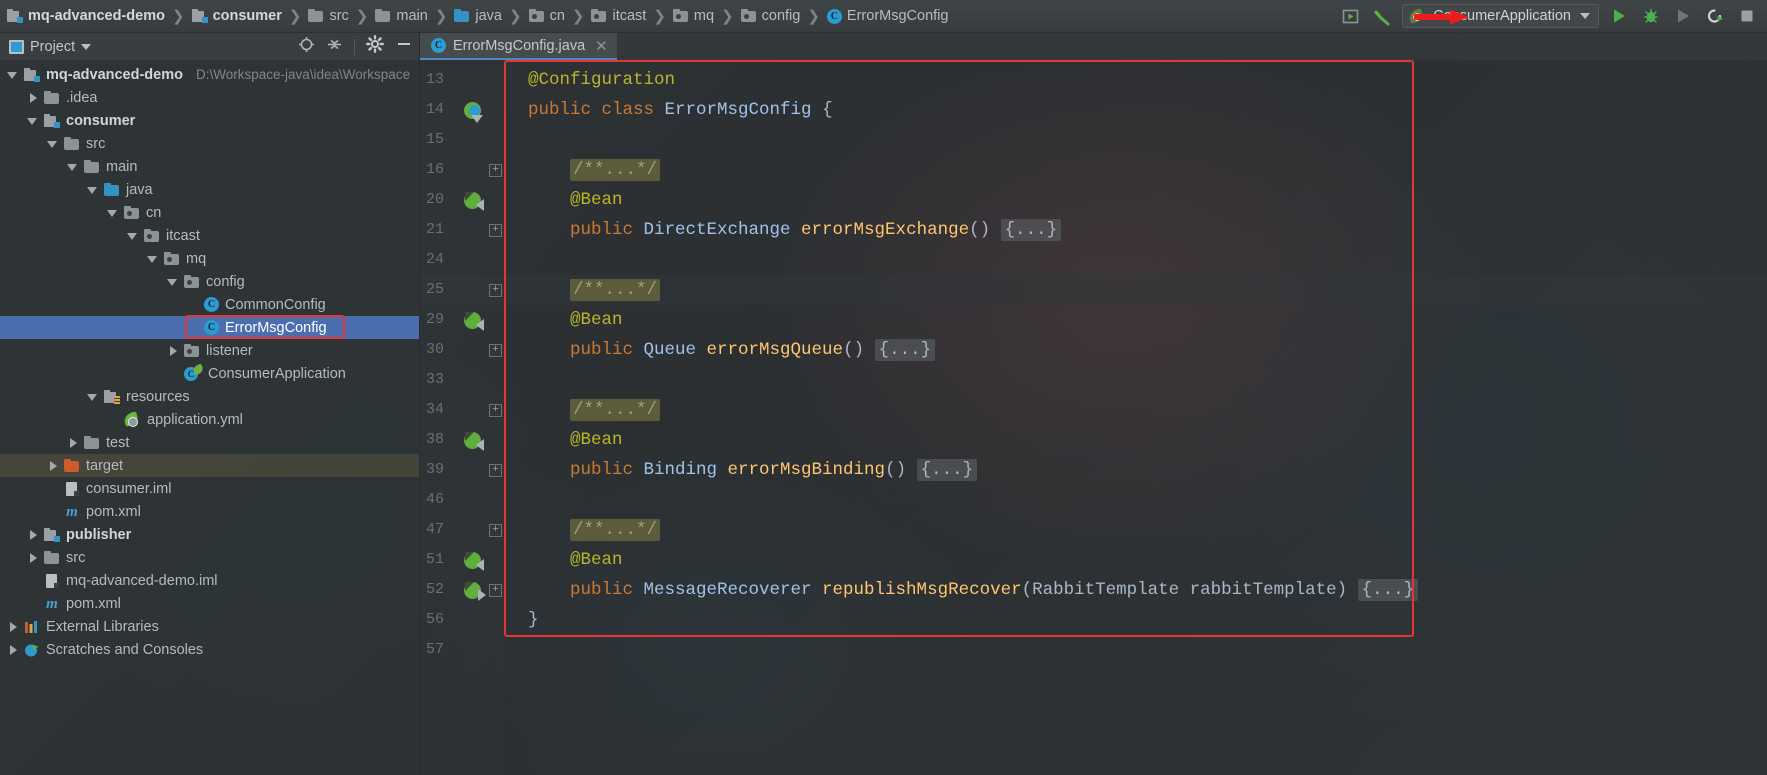 The image size is (1767, 775). What do you see at coordinates (209, 626) in the screenshot?
I see `tree-item-external-libraries: External Libraries` at bounding box center [209, 626].